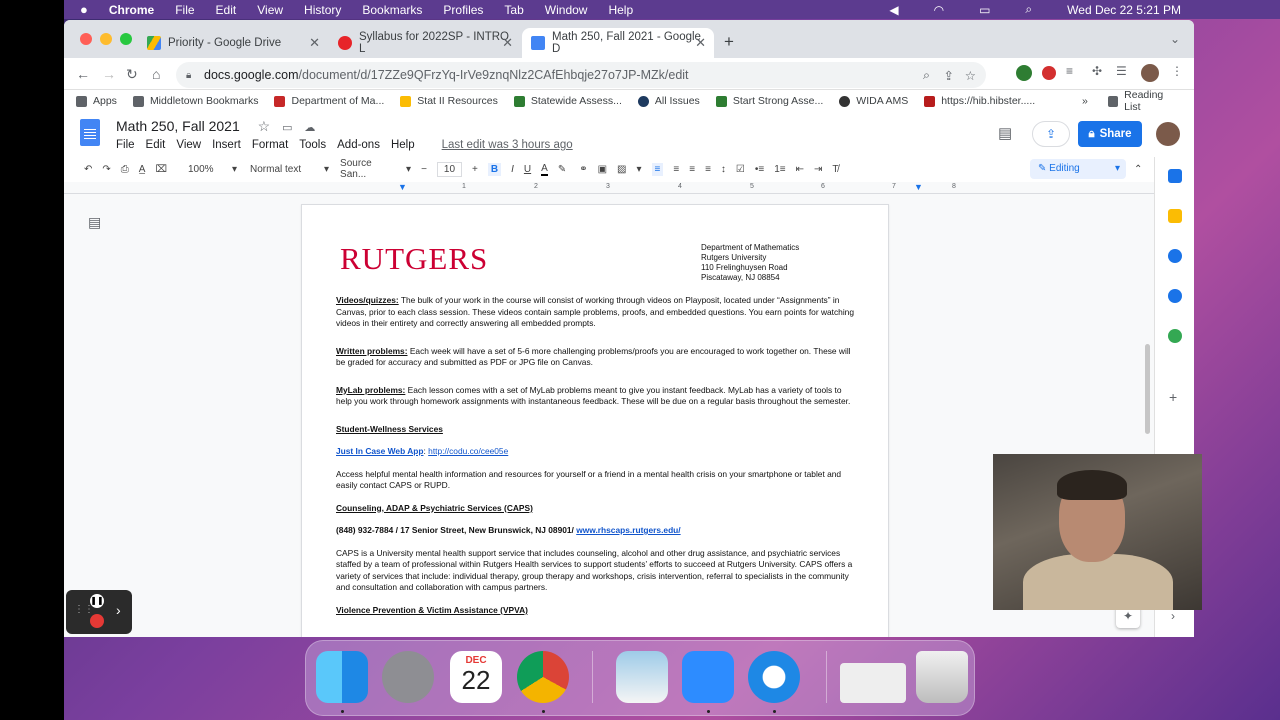  I want to click on profile-avatar, so click(1150, 73).